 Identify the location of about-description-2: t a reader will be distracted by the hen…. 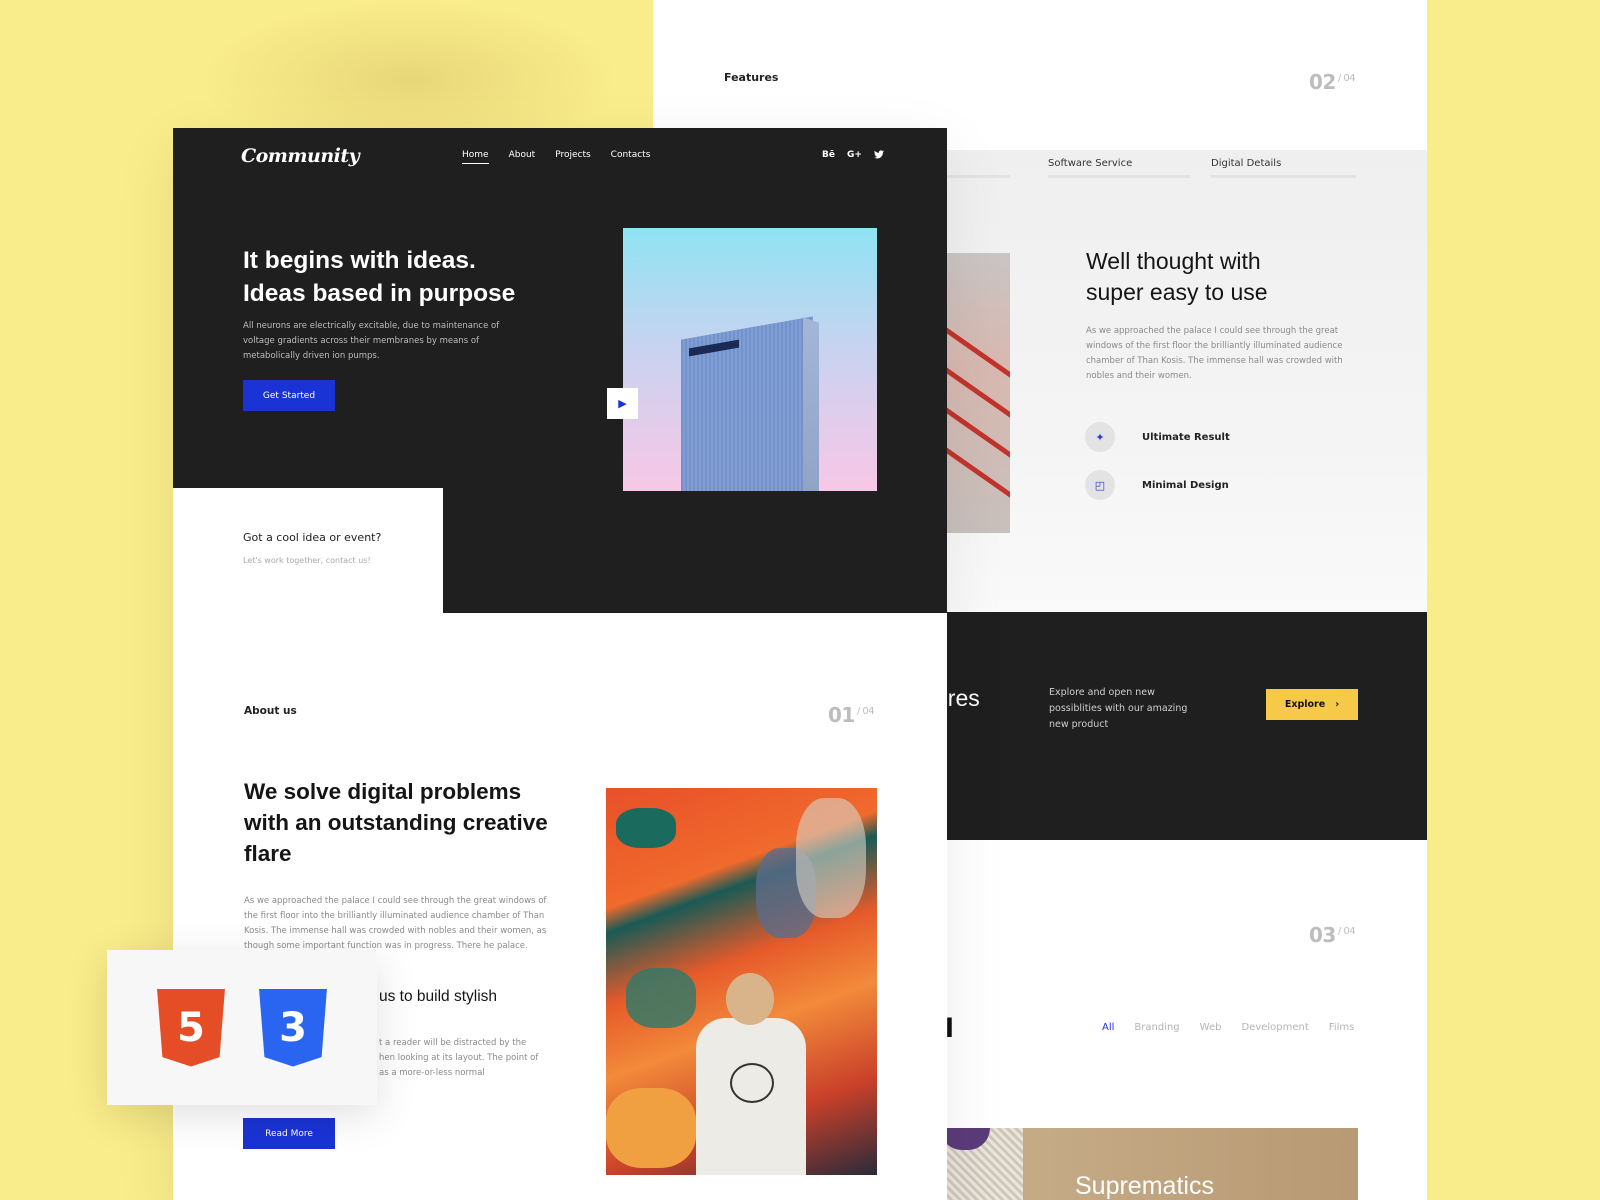
(459, 1058).